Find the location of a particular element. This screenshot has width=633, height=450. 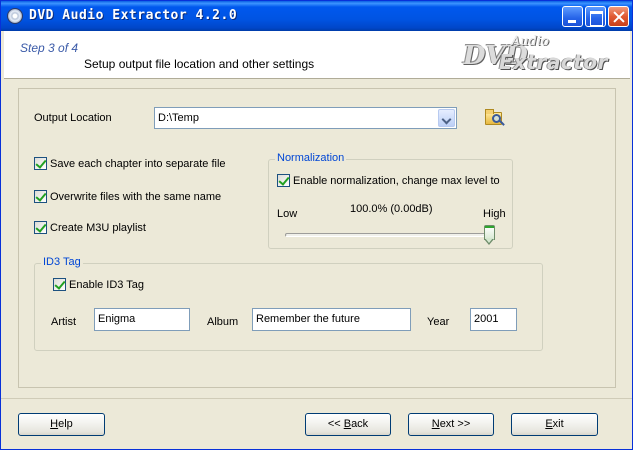

m3u-label: Create M3U playlist is located at coordinates (98, 227).